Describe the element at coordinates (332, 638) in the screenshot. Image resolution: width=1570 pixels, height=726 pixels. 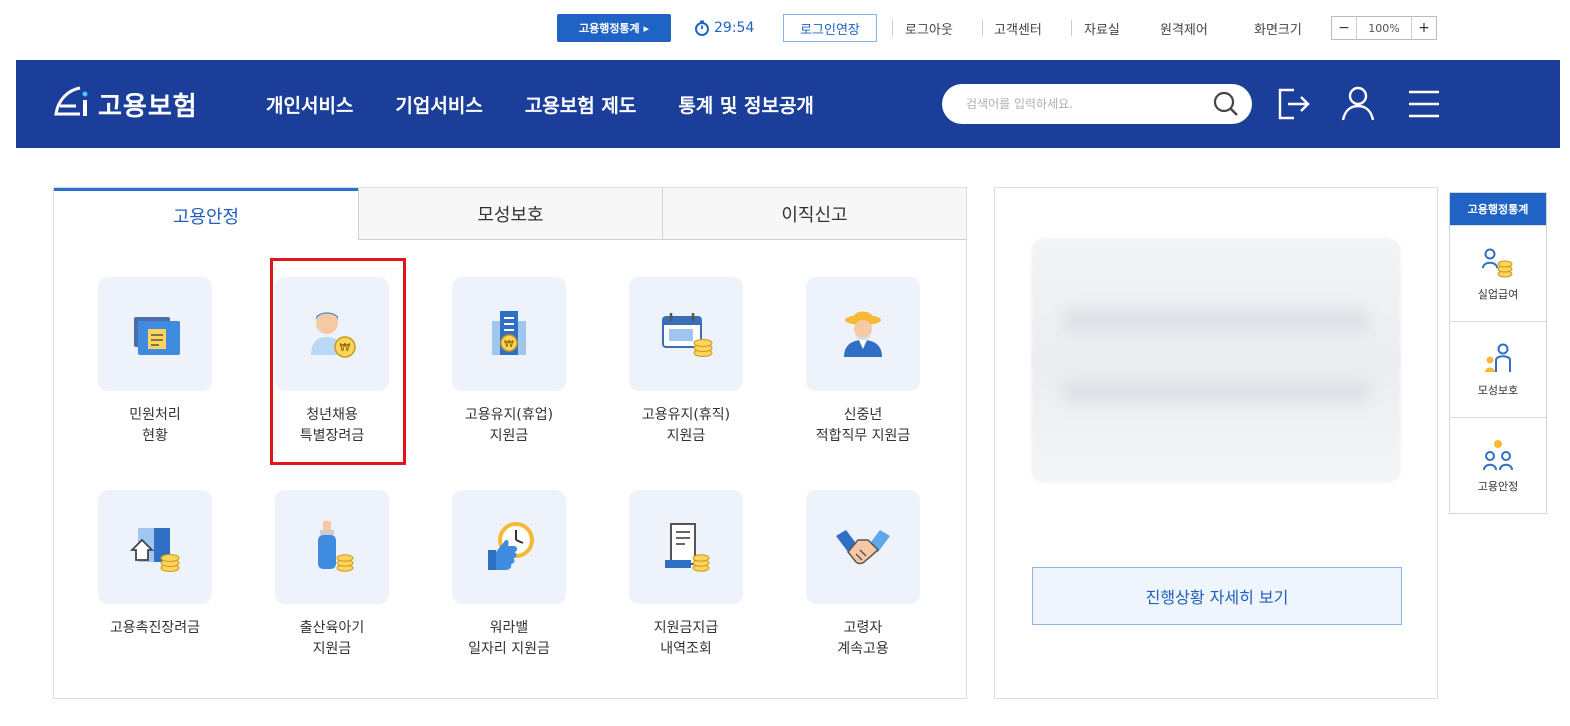
I see `service-label: 출산육아기 지원금` at that location.